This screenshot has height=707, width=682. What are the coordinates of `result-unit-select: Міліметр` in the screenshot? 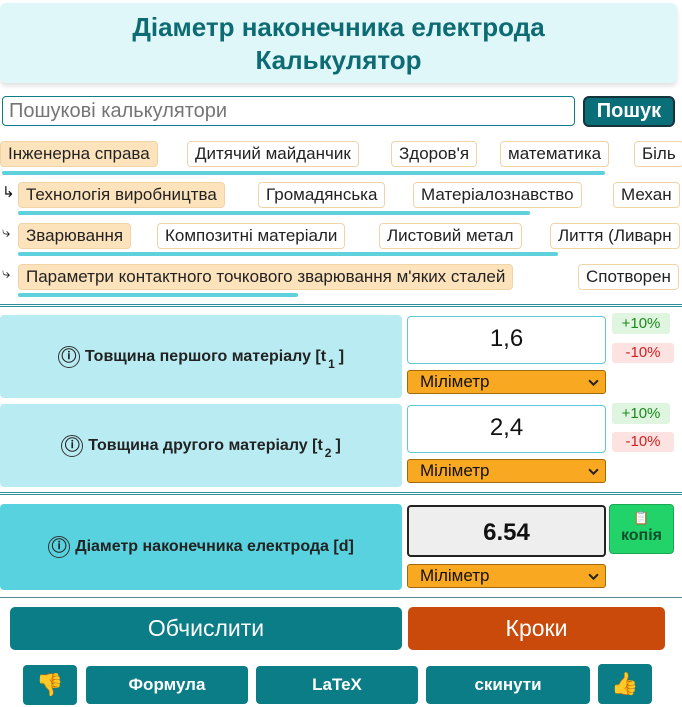 It's located at (506, 576).